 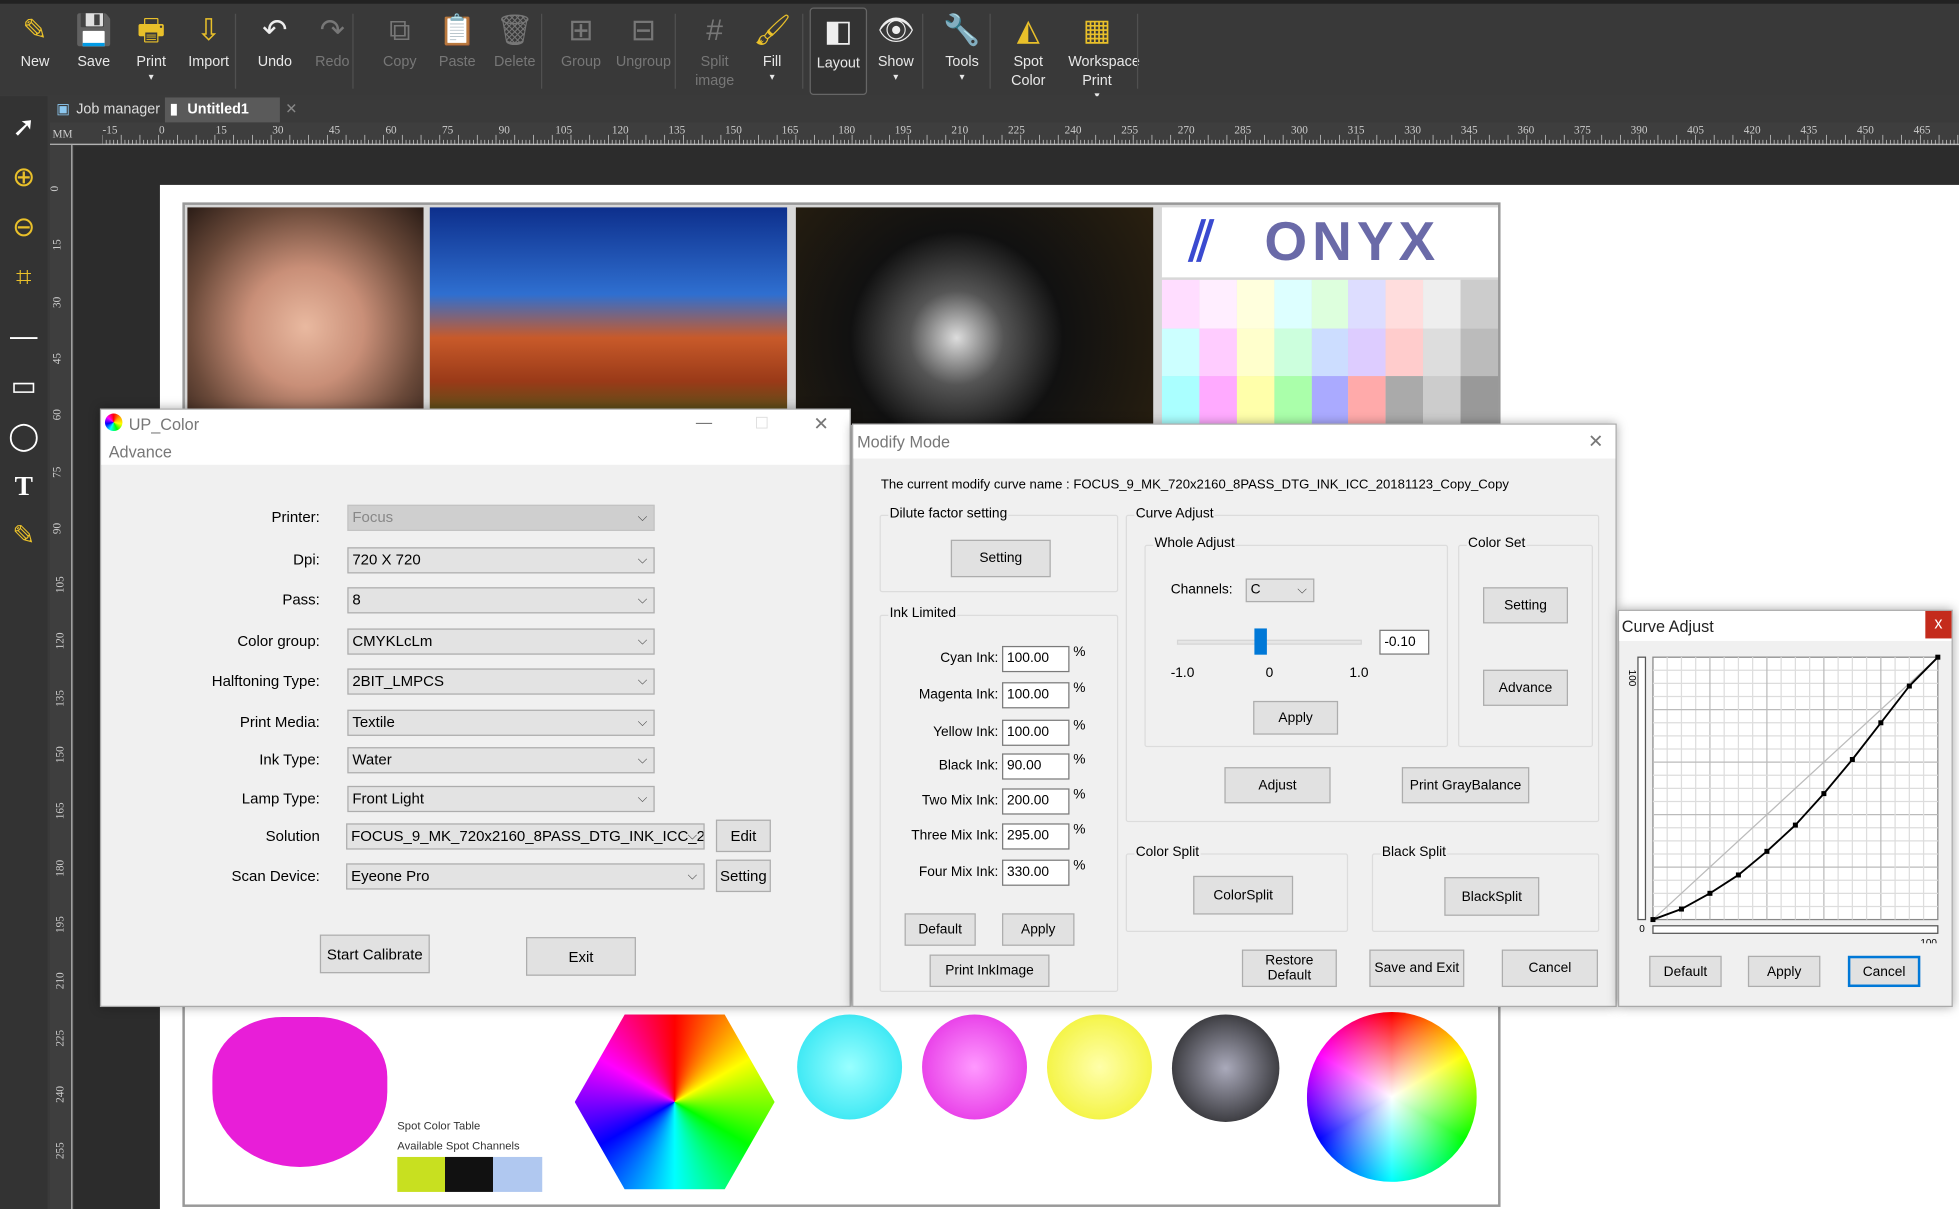 I want to click on landscape-photo, so click(x=608, y=316).